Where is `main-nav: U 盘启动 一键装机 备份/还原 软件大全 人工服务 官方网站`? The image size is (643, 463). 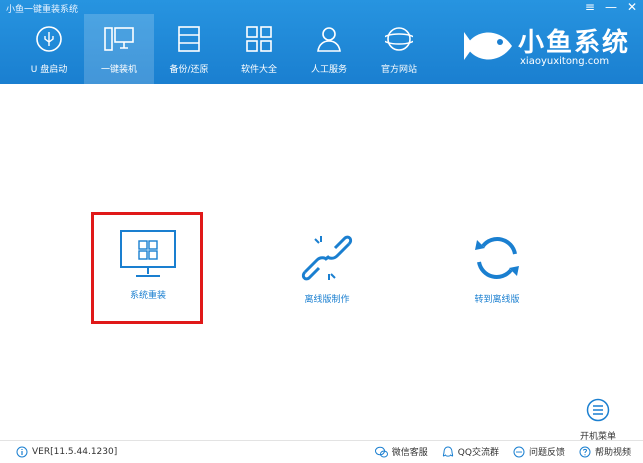 main-nav: U 盘启动 一键装机 备份/还原 软件大全 人工服务 官方网站 is located at coordinates (224, 49).